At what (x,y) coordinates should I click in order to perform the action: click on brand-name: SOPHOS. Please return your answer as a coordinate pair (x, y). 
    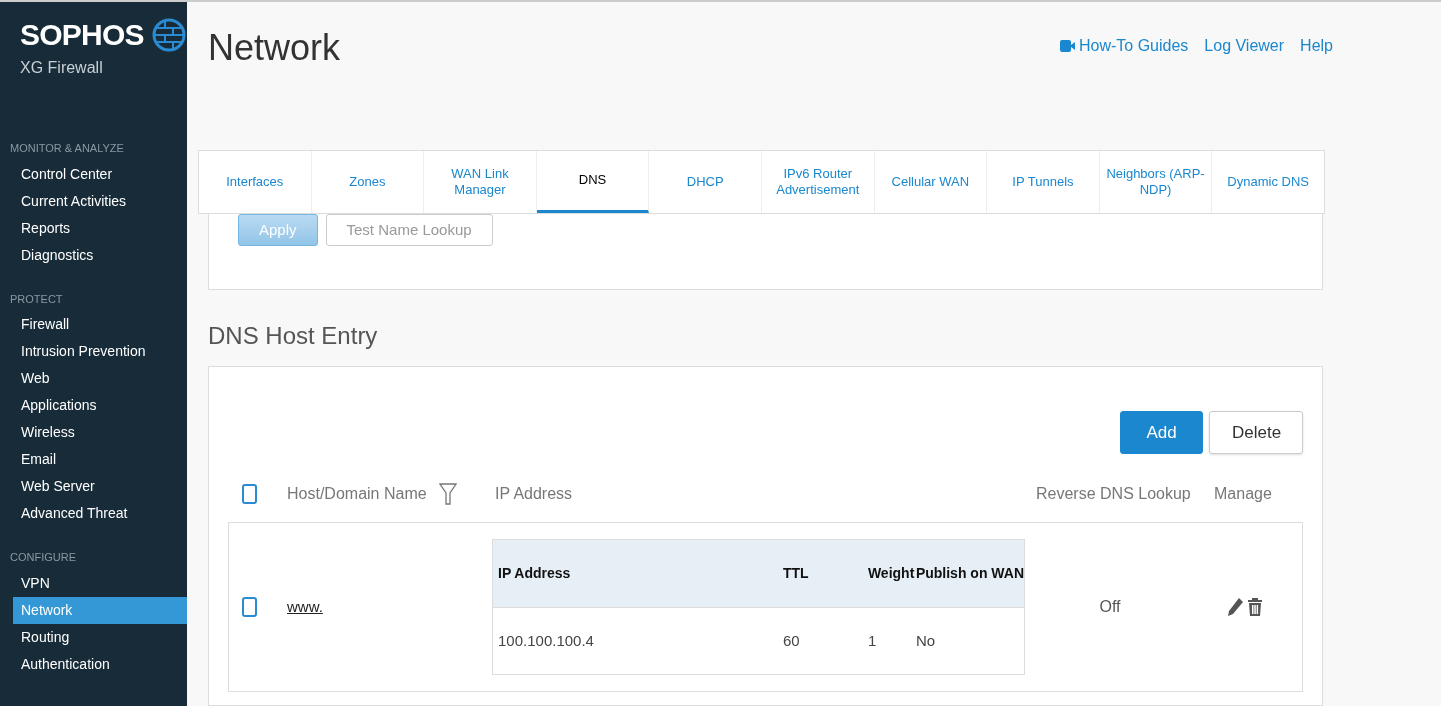
    Looking at the image, I should click on (82, 35).